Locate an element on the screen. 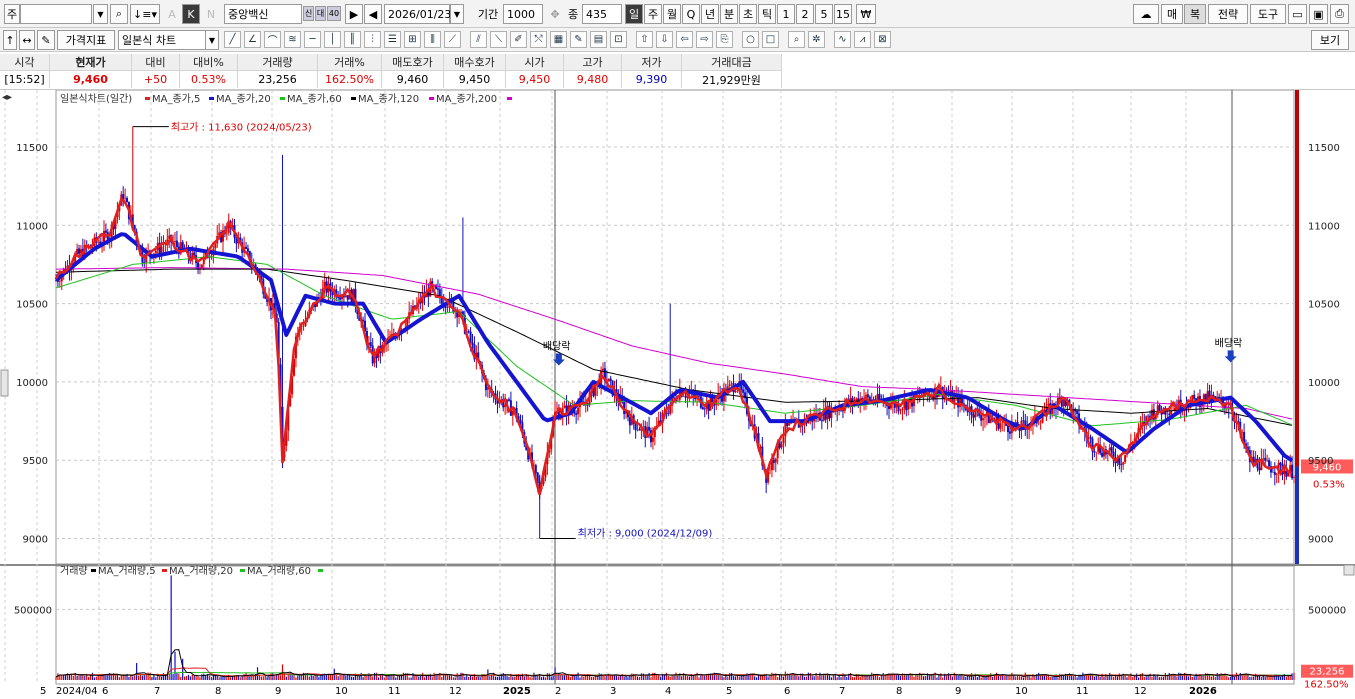 The image size is (1355, 699). date-field: 2026/01/23 is located at coordinates (417, 14).